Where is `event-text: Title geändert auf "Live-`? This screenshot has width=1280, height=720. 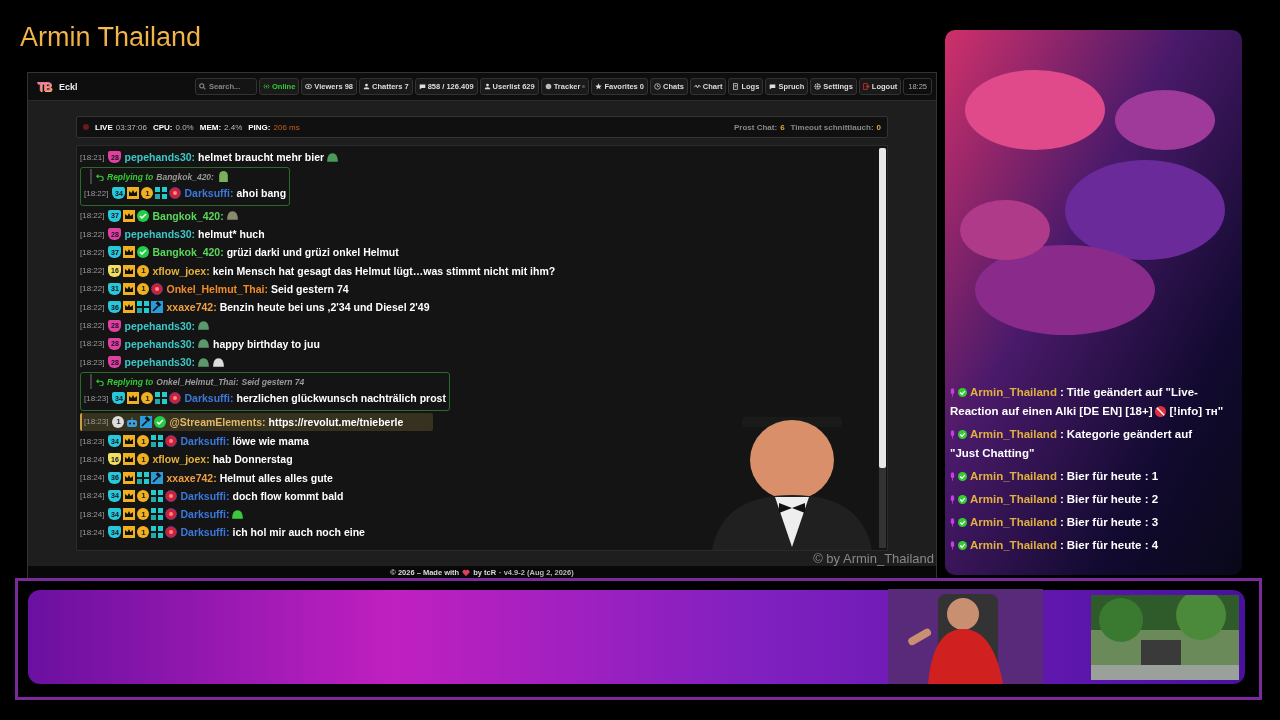
event-text: Title geändert auf "Live- is located at coordinates (1132, 392).